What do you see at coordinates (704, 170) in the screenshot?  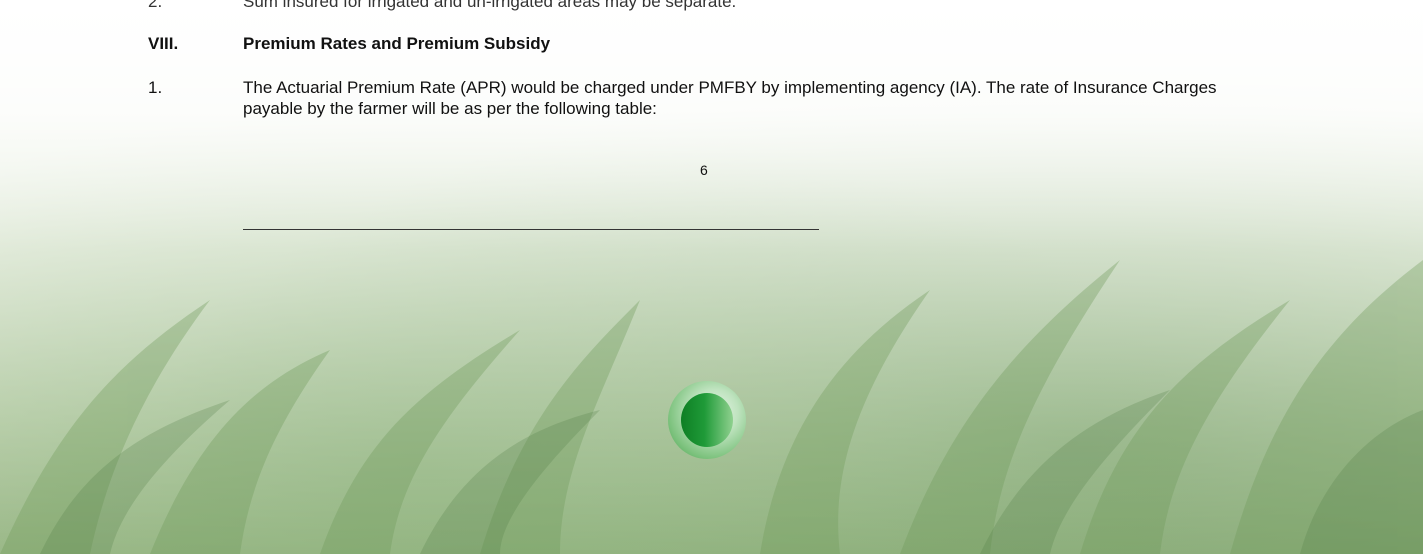 I see `page-number: 6` at bounding box center [704, 170].